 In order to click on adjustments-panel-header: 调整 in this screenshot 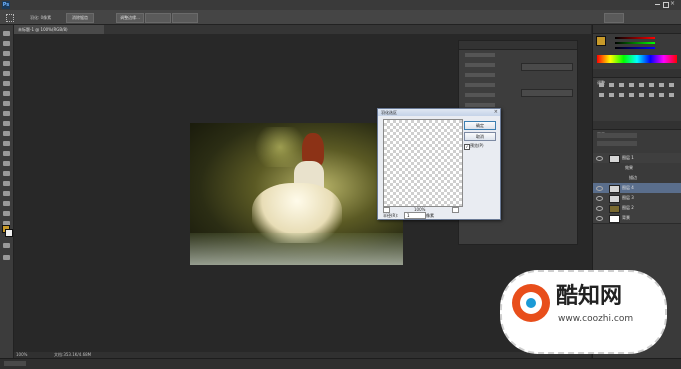, I will do `click(637, 77)`.